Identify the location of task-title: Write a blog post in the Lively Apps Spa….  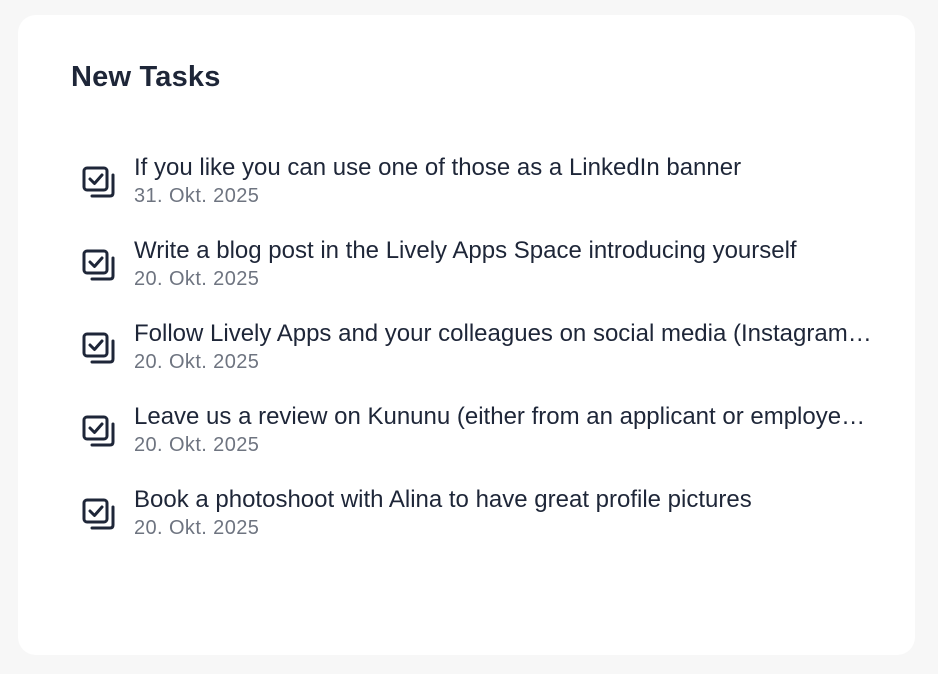
(465, 250).